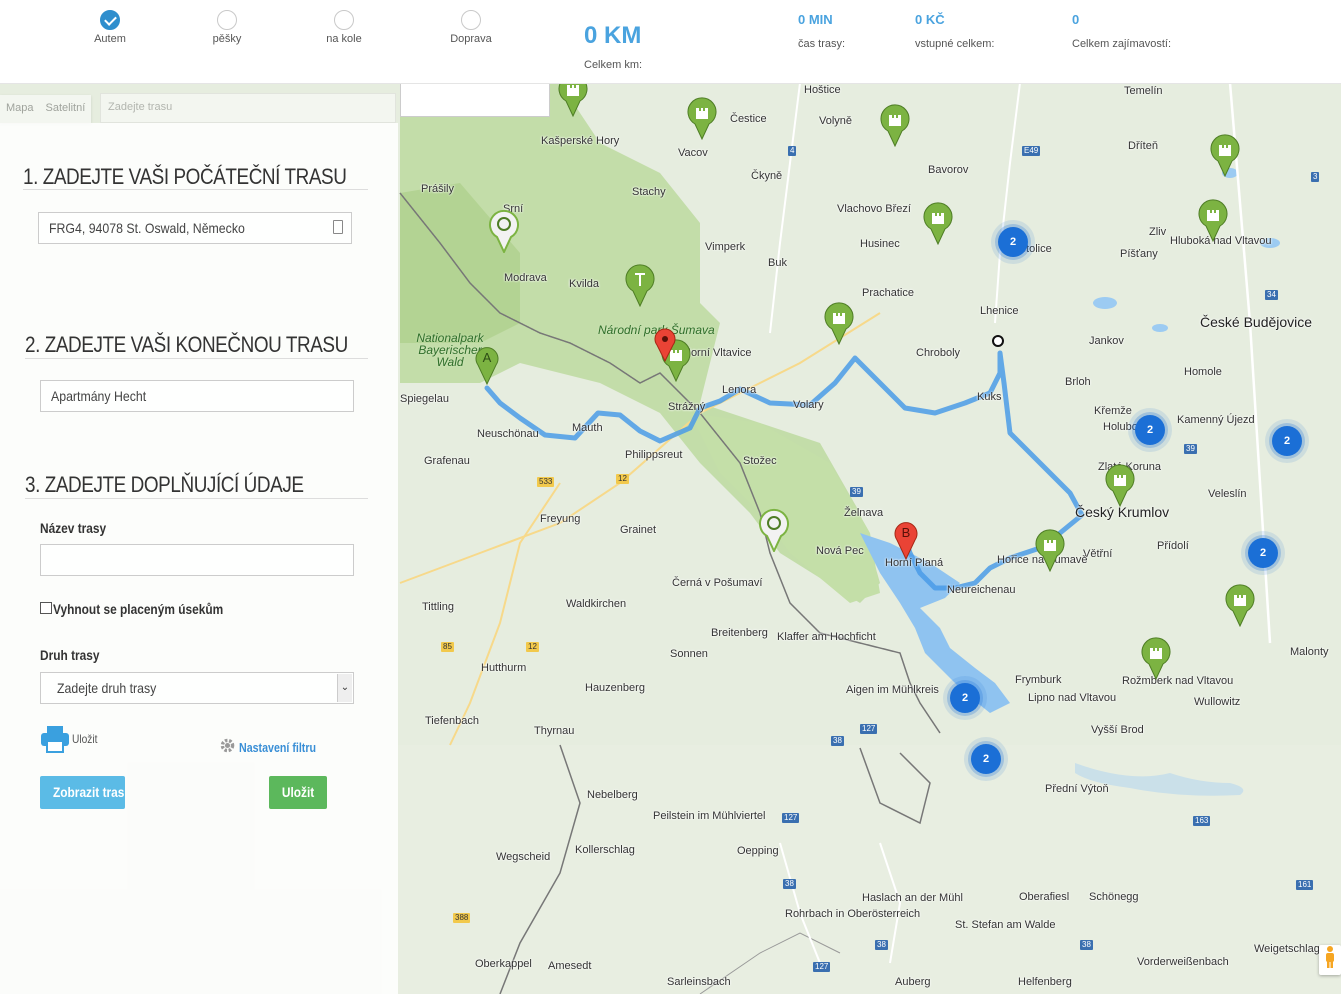 Image resolution: width=1341 pixels, height=994 pixels. What do you see at coordinates (110, 39) in the screenshot?
I see `mode-car-label: Autem` at bounding box center [110, 39].